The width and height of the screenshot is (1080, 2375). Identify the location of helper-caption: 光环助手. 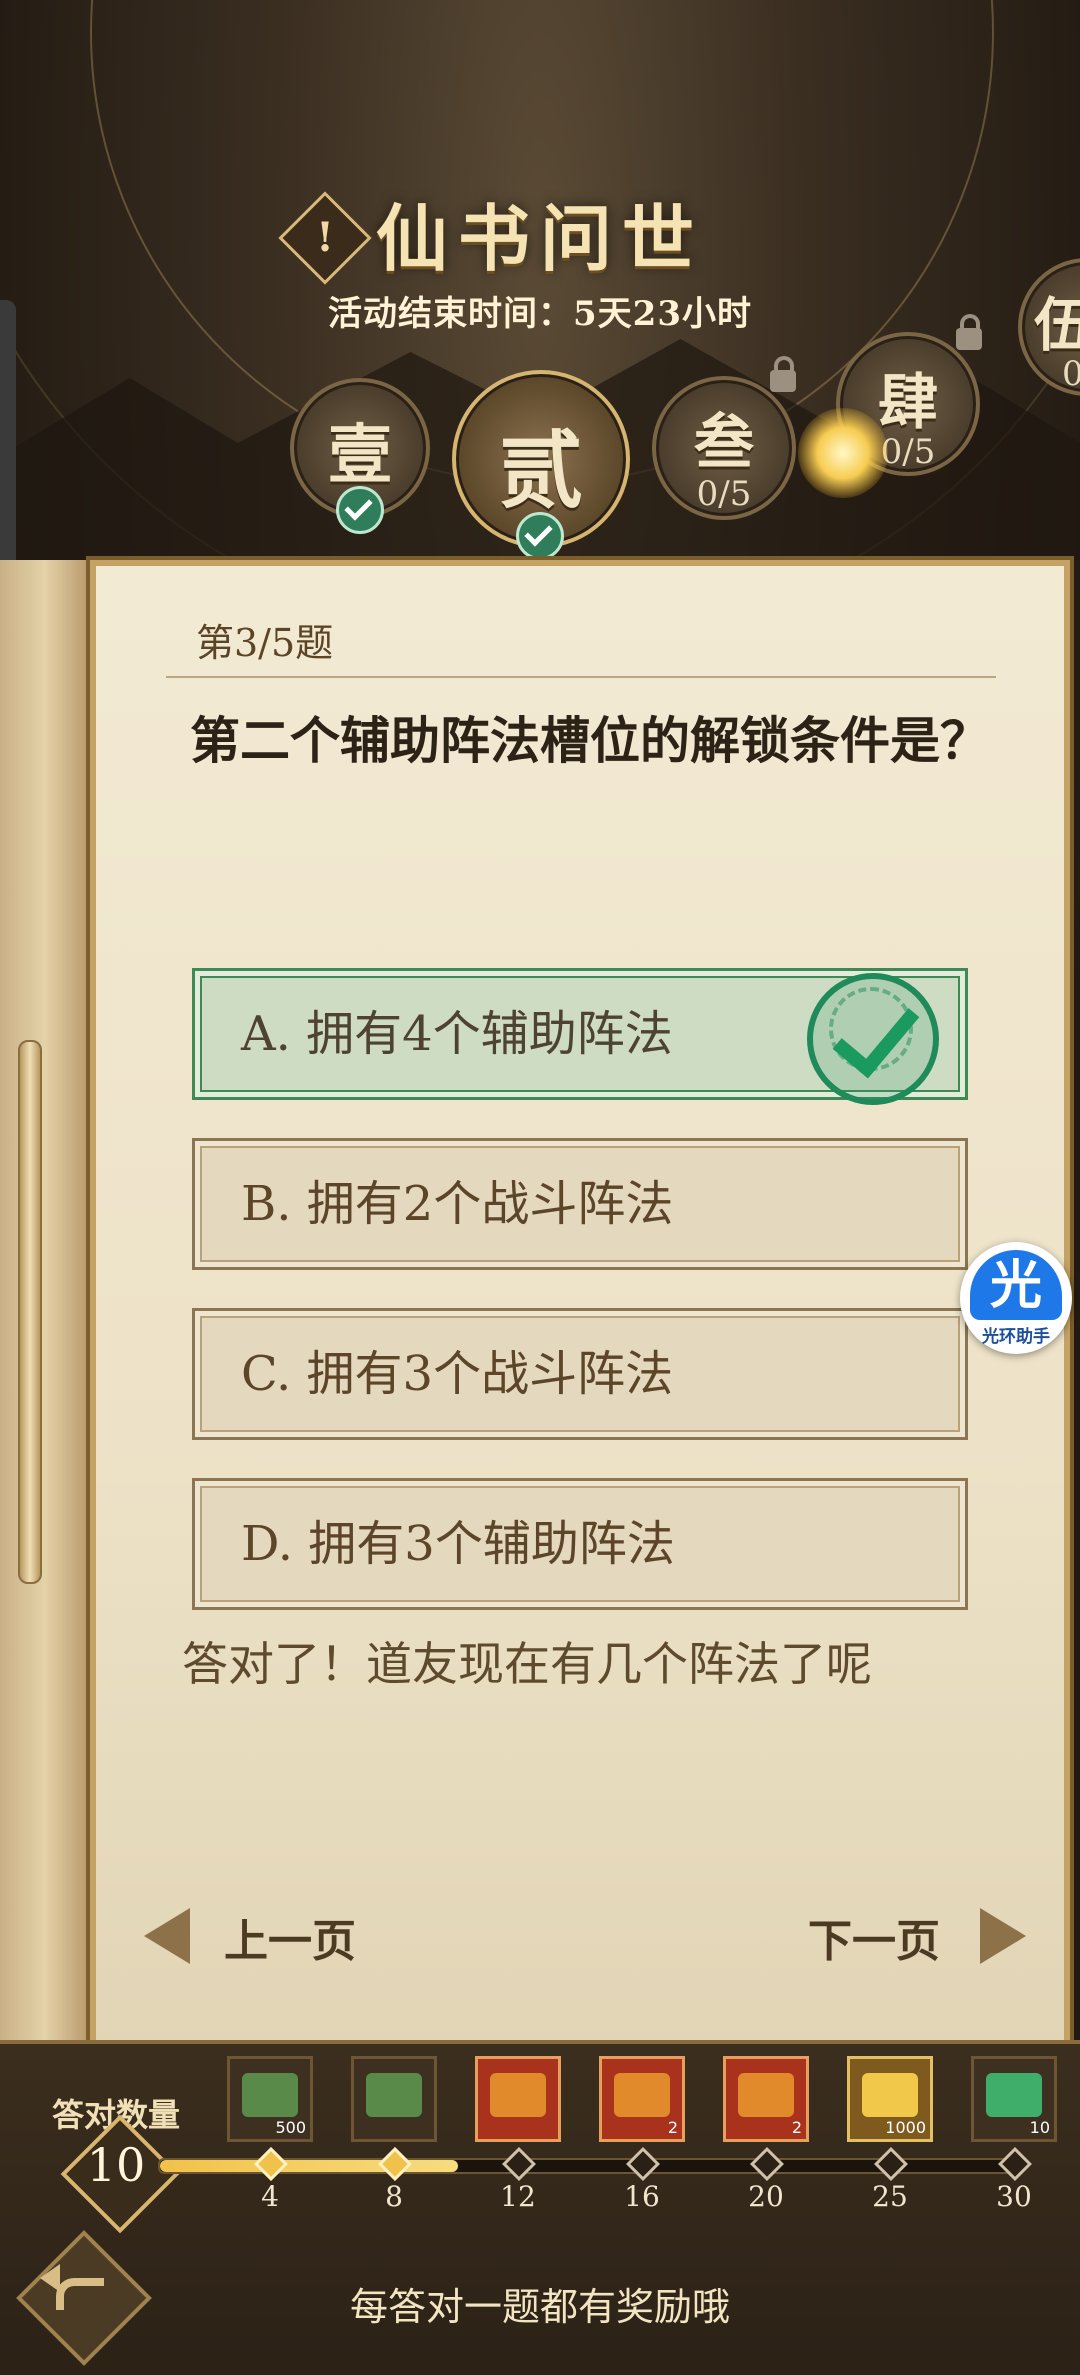
(1016, 1337).